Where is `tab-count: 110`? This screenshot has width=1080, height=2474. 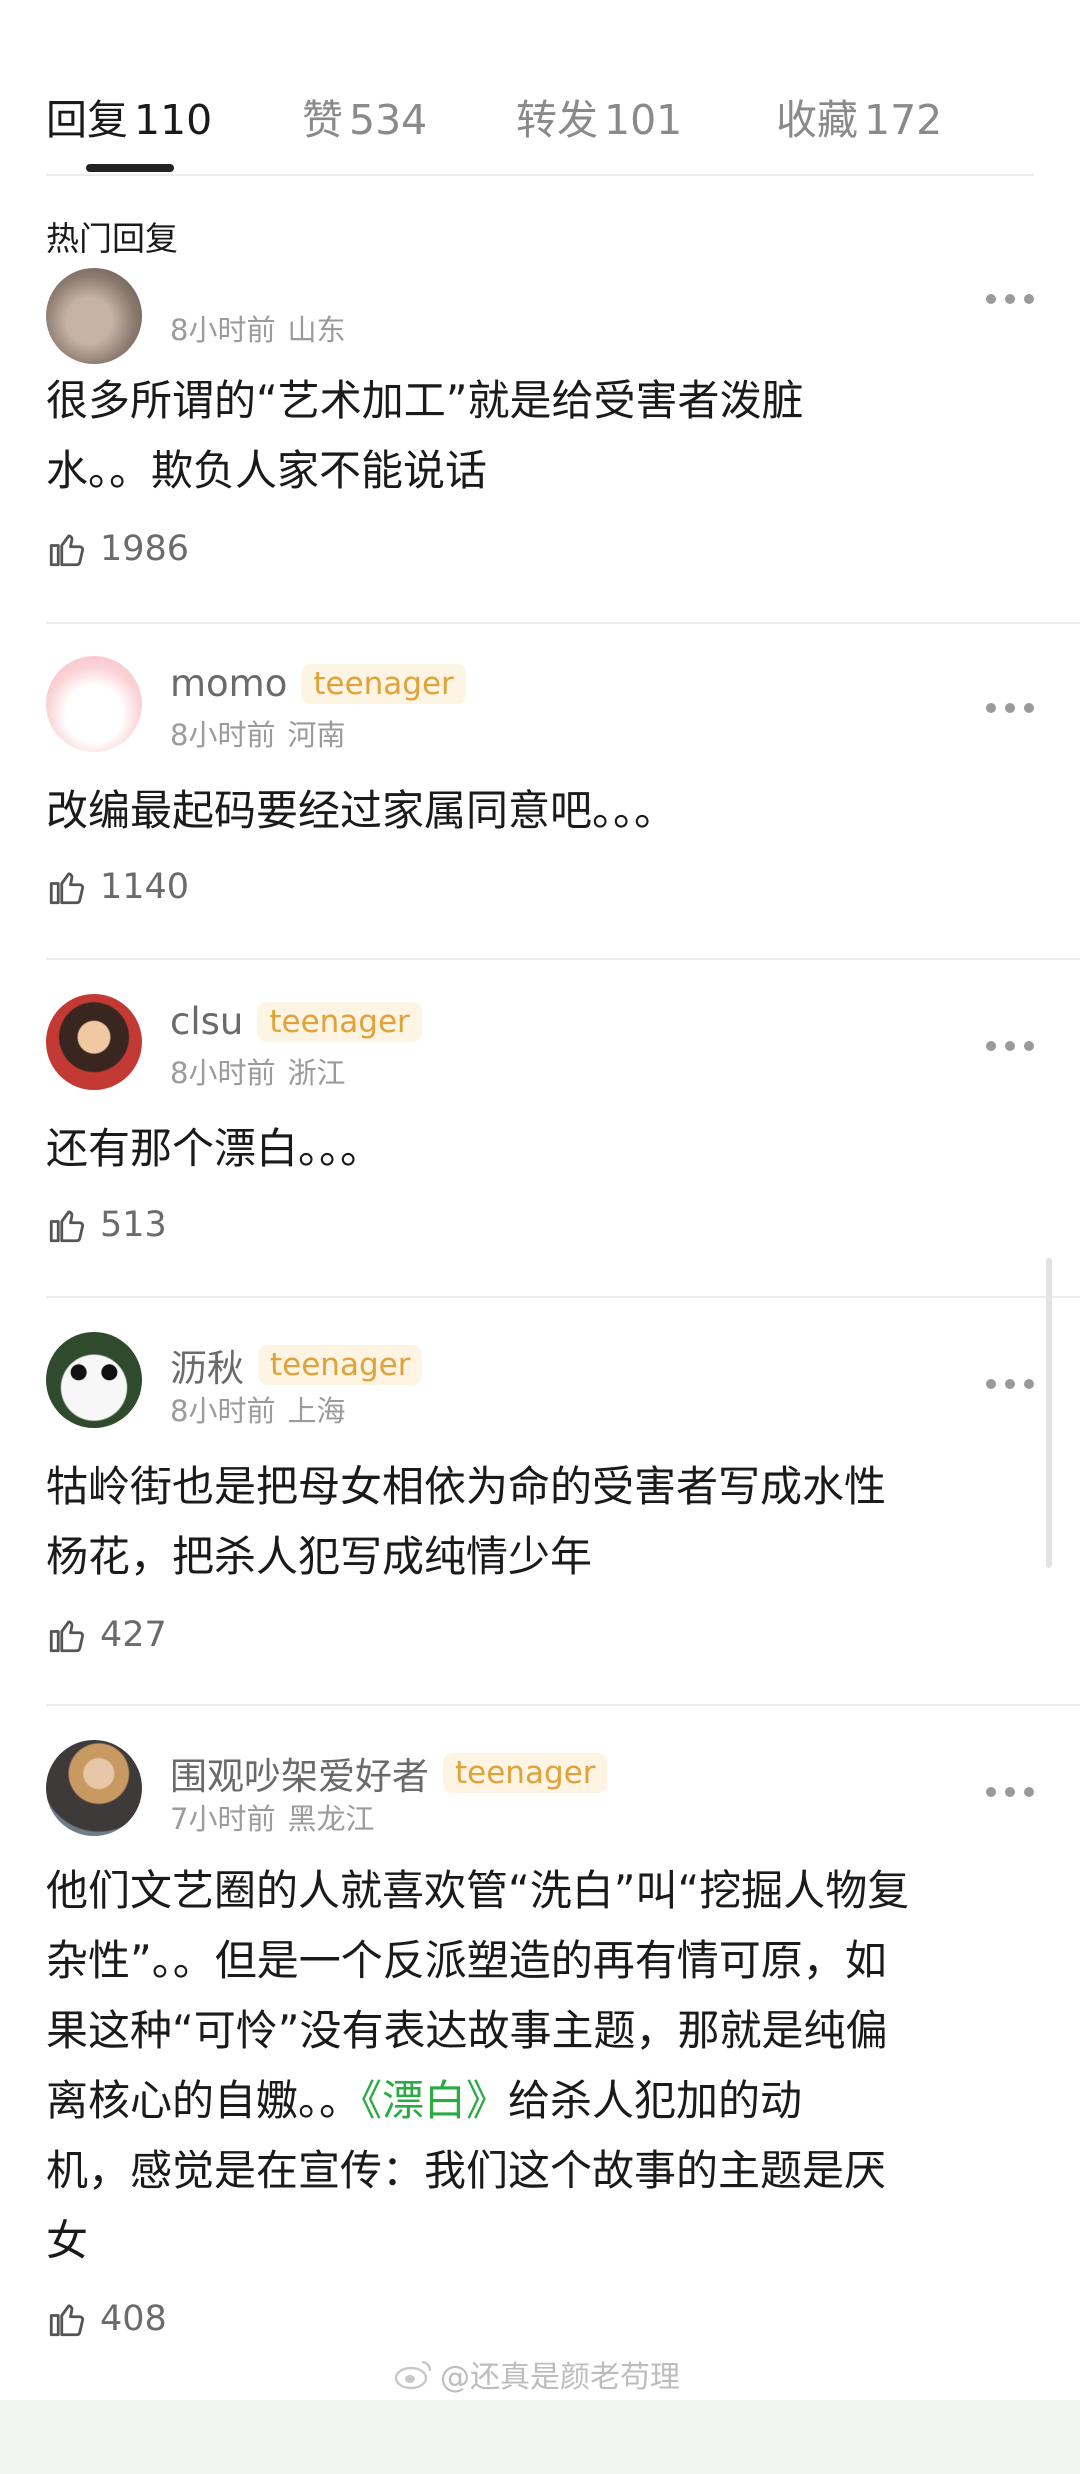
tab-count: 110 is located at coordinates (173, 120).